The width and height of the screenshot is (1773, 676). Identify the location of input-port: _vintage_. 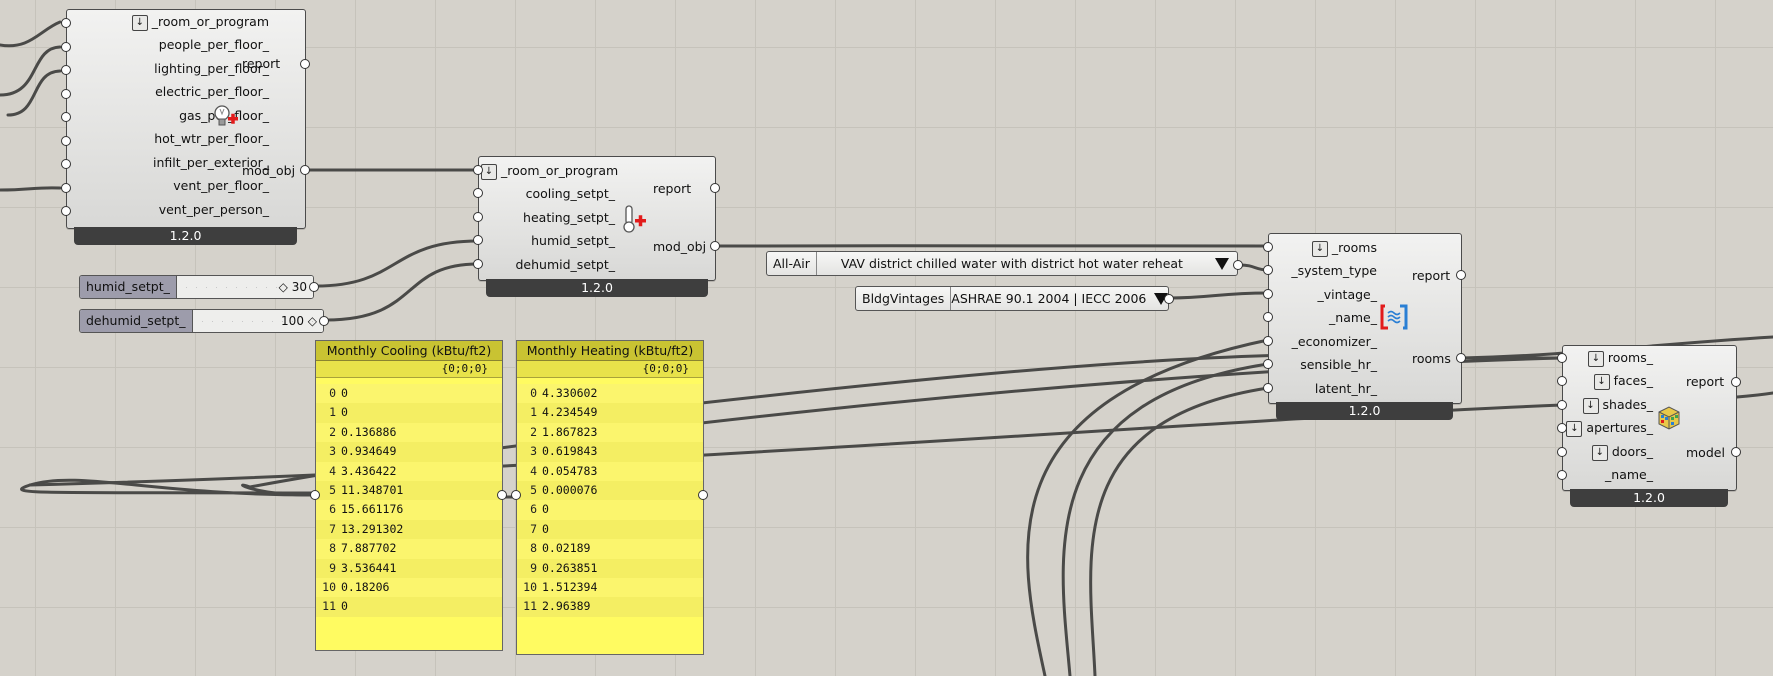
(1324, 294).